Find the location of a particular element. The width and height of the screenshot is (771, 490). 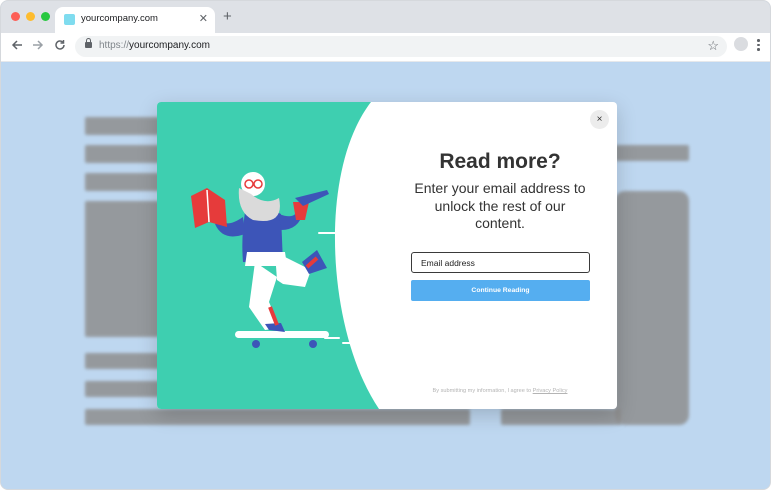

browser-toolbar: https://yourcompany.com ☆ is located at coordinates (385, 47).